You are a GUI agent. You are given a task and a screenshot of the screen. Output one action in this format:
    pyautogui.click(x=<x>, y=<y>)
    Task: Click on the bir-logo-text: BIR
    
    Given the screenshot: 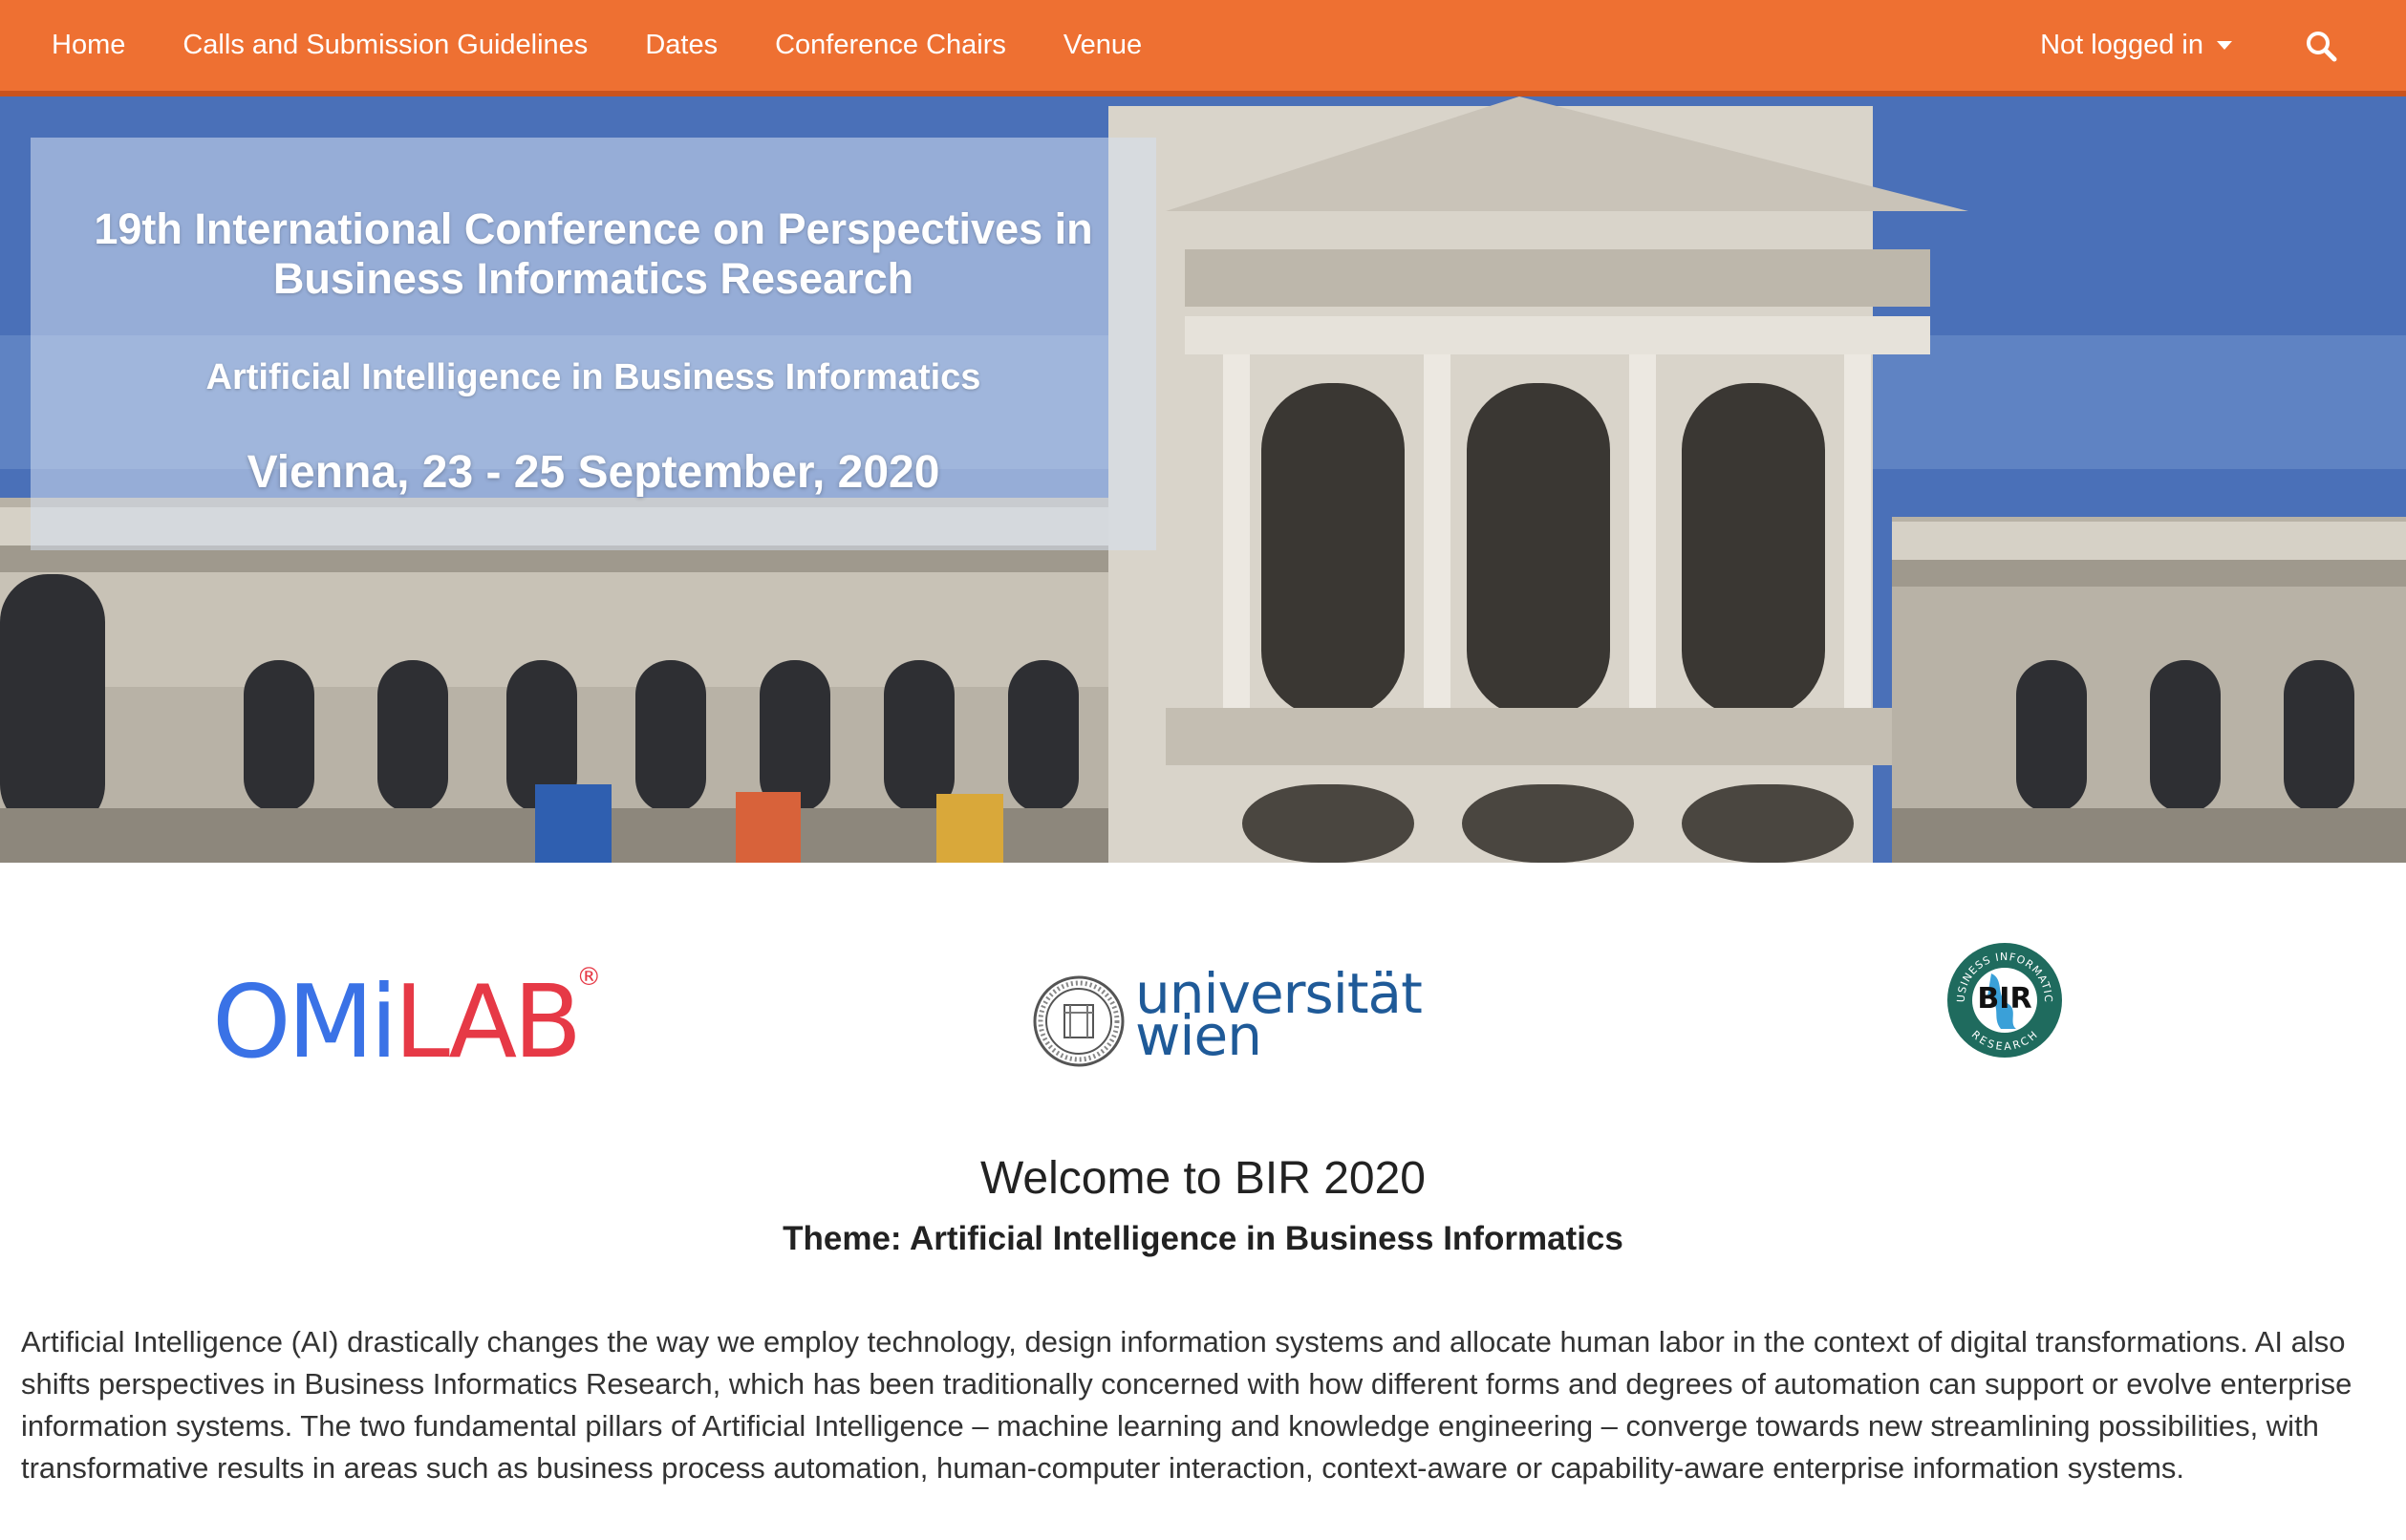 What is the action you would take?
    pyautogui.click(x=2004, y=999)
    